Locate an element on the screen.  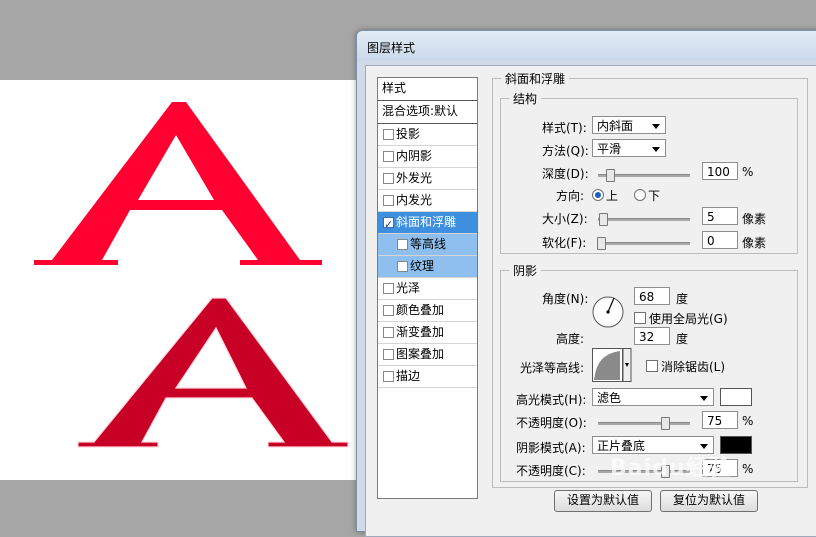
depth-input: 100 is located at coordinates (720, 171).